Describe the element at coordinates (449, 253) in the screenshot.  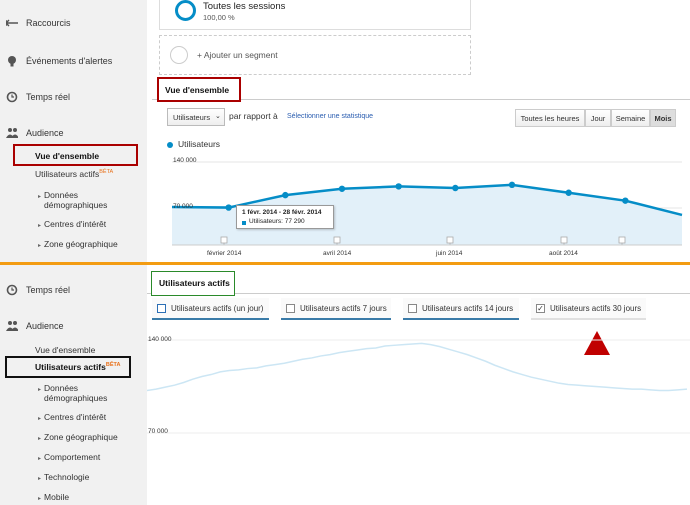
I see `x-axis-label: juin 2014` at that location.